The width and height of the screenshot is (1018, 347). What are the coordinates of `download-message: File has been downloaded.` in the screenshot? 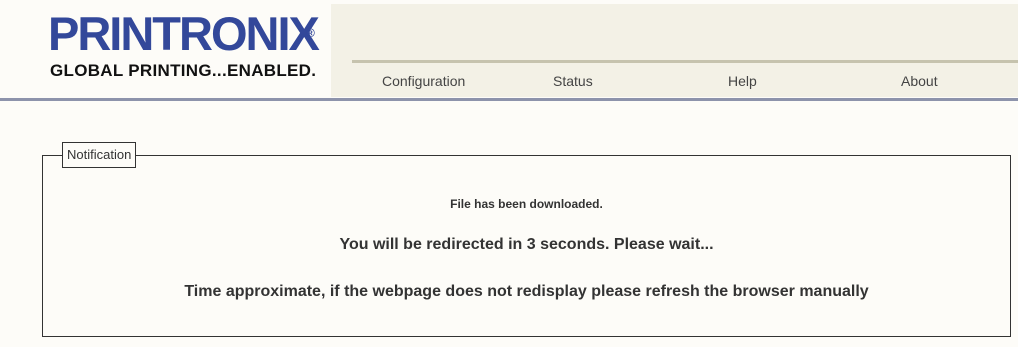 It's located at (526, 204).